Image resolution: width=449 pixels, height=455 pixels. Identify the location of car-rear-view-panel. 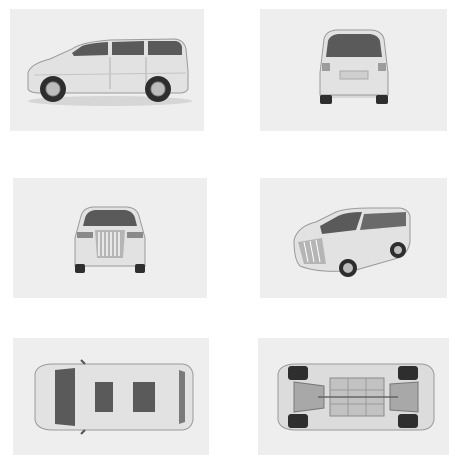
(353, 70).